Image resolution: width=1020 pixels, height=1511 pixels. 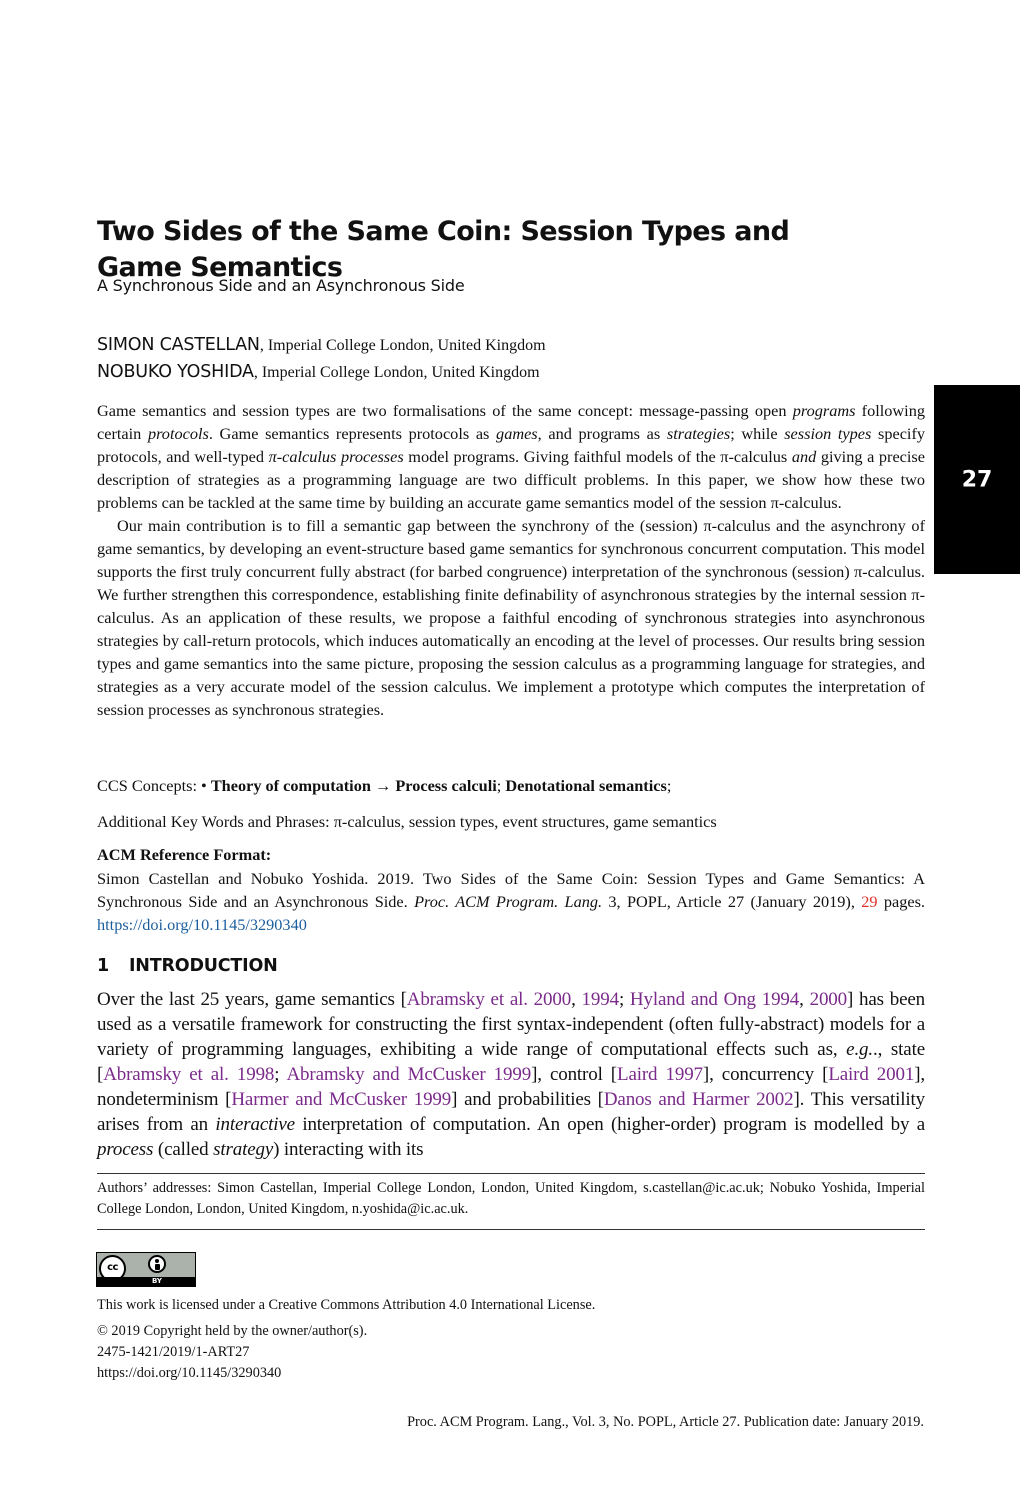 What do you see at coordinates (446, 785) in the screenshot?
I see `ccs-item: Process calculi` at bounding box center [446, 785].